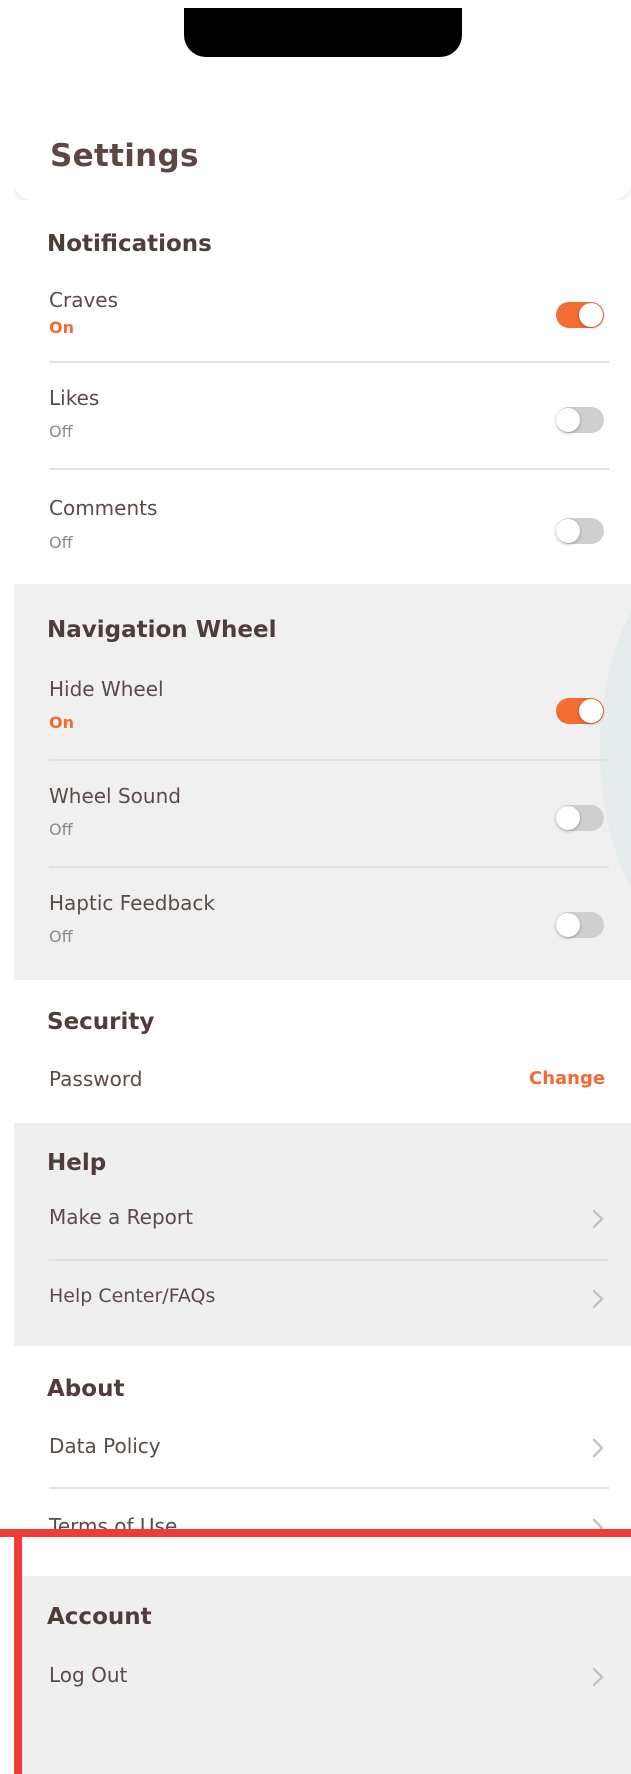  What do you see at coordinates (323, 32) in the screenshot?
I see `device-notch` at bounding box center [323, 32].